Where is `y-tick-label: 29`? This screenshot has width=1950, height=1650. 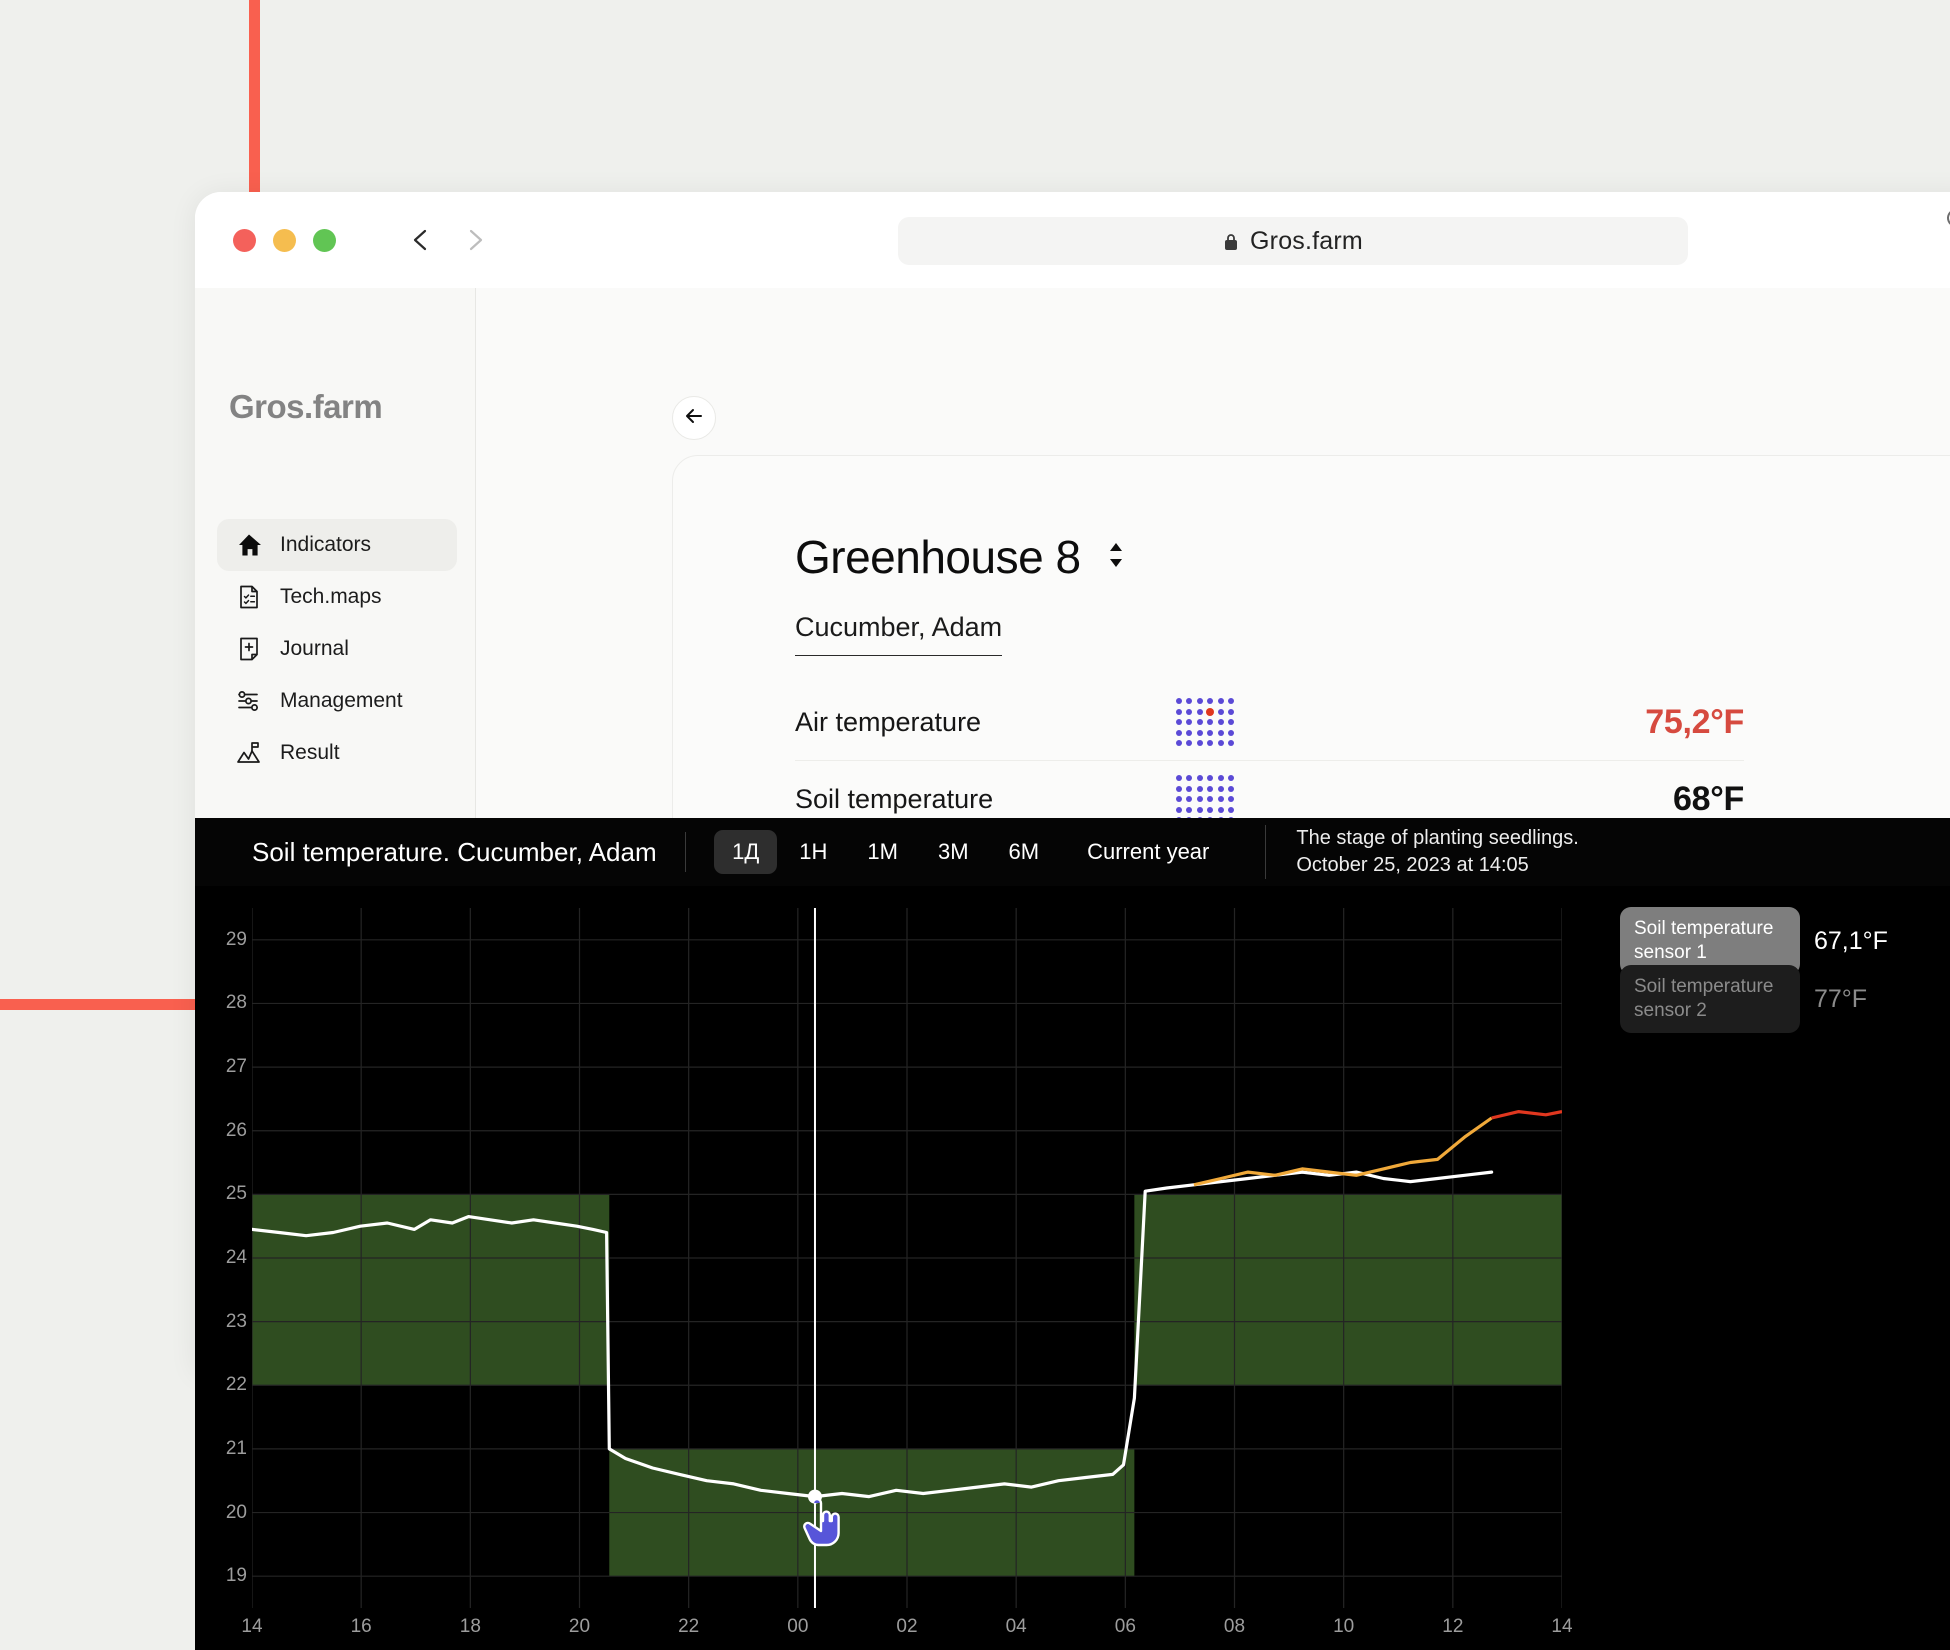 y-tick-label: 29 is located at coordinates (236, 939).